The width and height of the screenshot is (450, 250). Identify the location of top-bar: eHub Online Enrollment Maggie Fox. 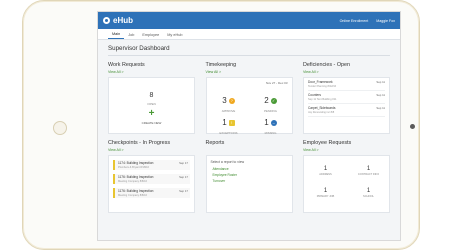
(249, 20).